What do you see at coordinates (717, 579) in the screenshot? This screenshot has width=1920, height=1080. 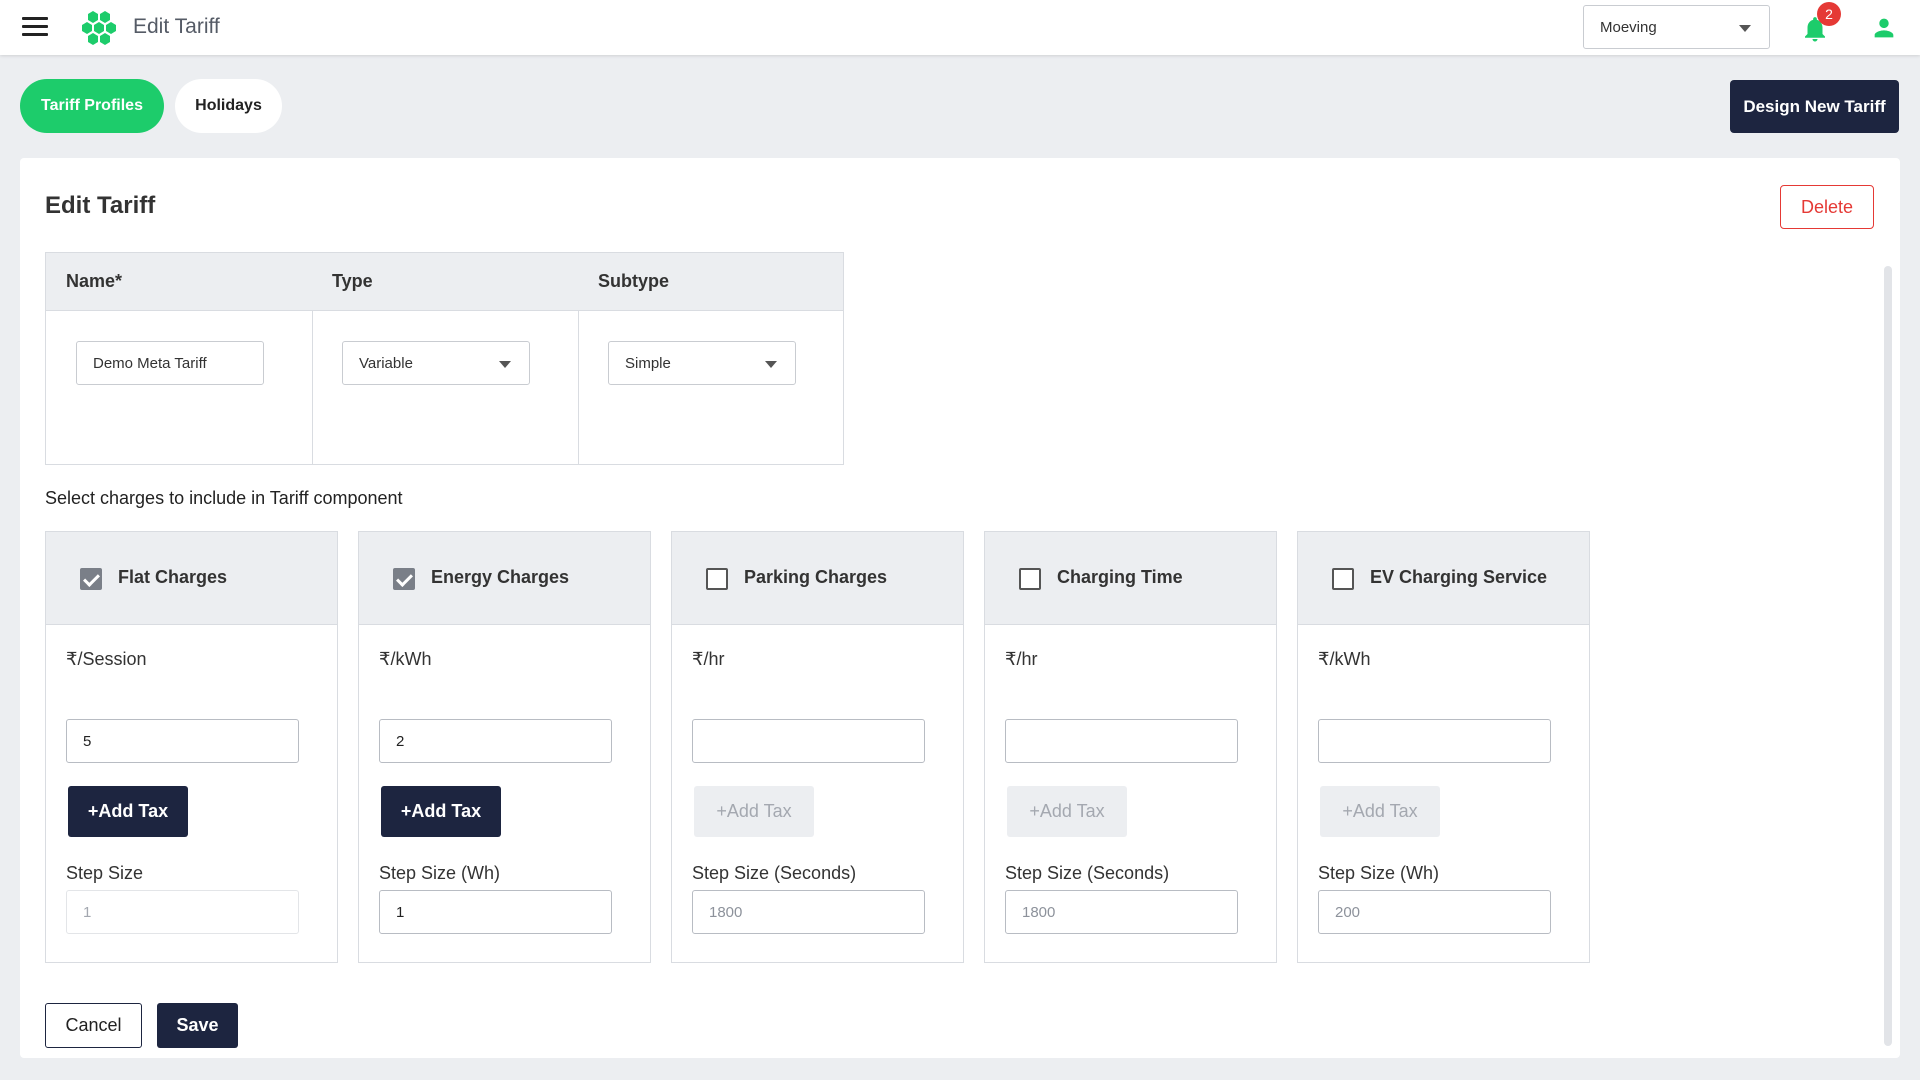 I see `parking-charges-checkbox` at bounding box center [717, 579].